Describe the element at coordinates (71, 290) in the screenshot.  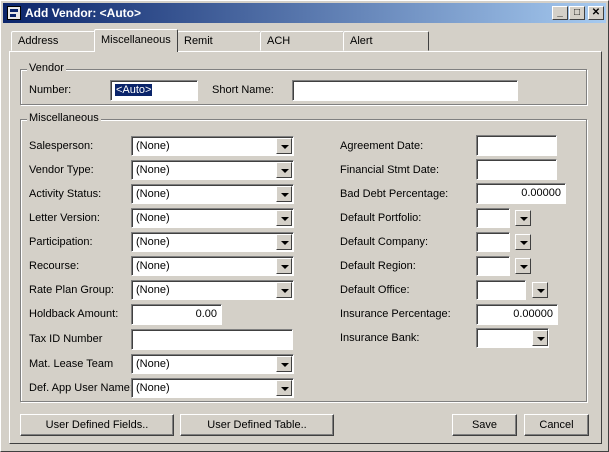
I see `rate-plan-group-label: Rate Plan Group:` at that location.